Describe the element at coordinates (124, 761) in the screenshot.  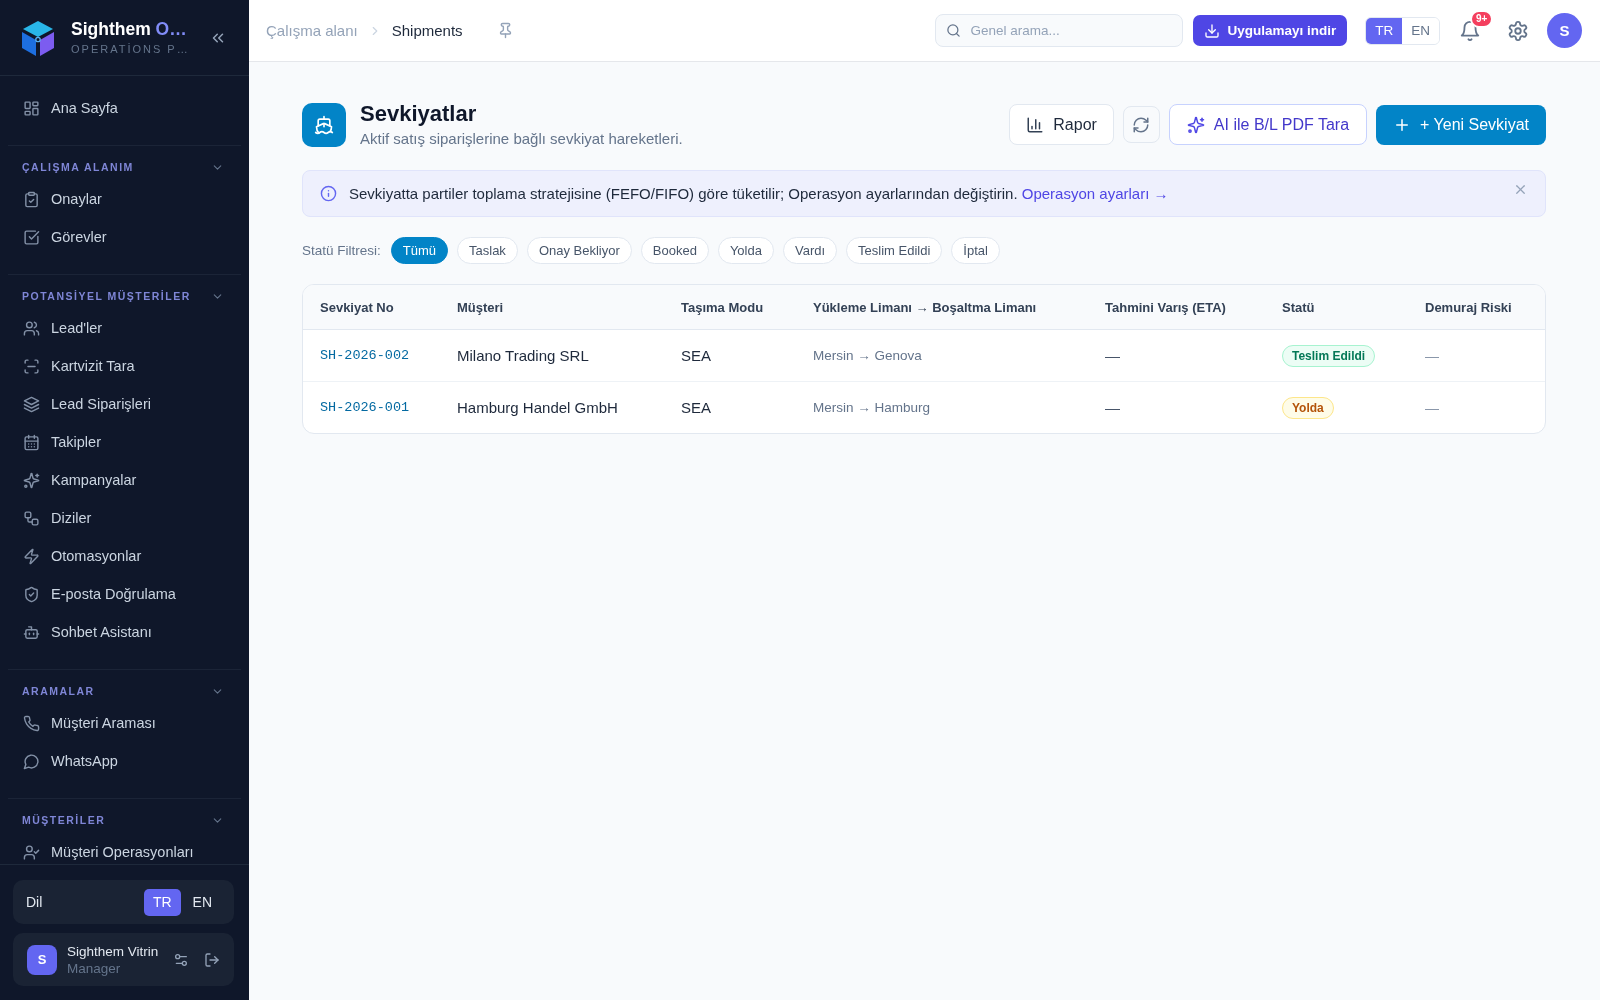
I see `sidebar-item: WhatsApp` at that location.